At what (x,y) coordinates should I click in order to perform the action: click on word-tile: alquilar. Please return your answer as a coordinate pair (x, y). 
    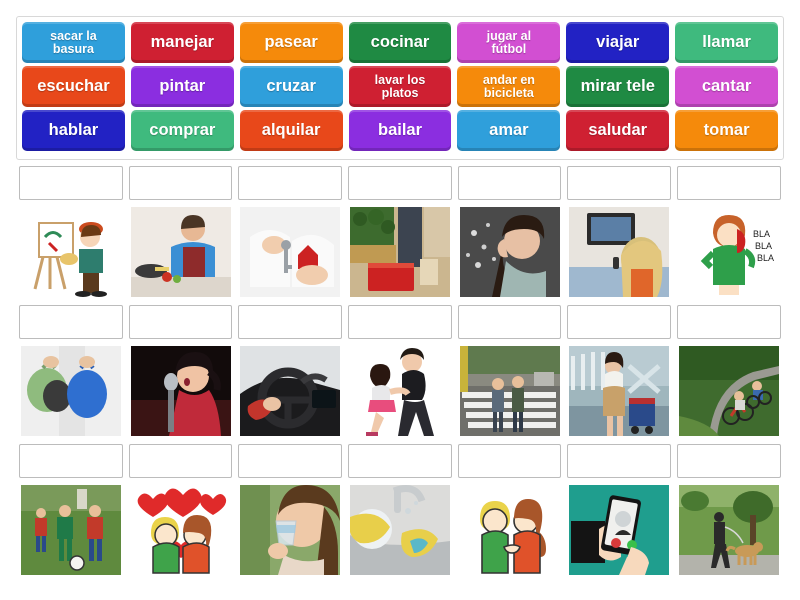
    Looking at the image, I should click on (291, 130).